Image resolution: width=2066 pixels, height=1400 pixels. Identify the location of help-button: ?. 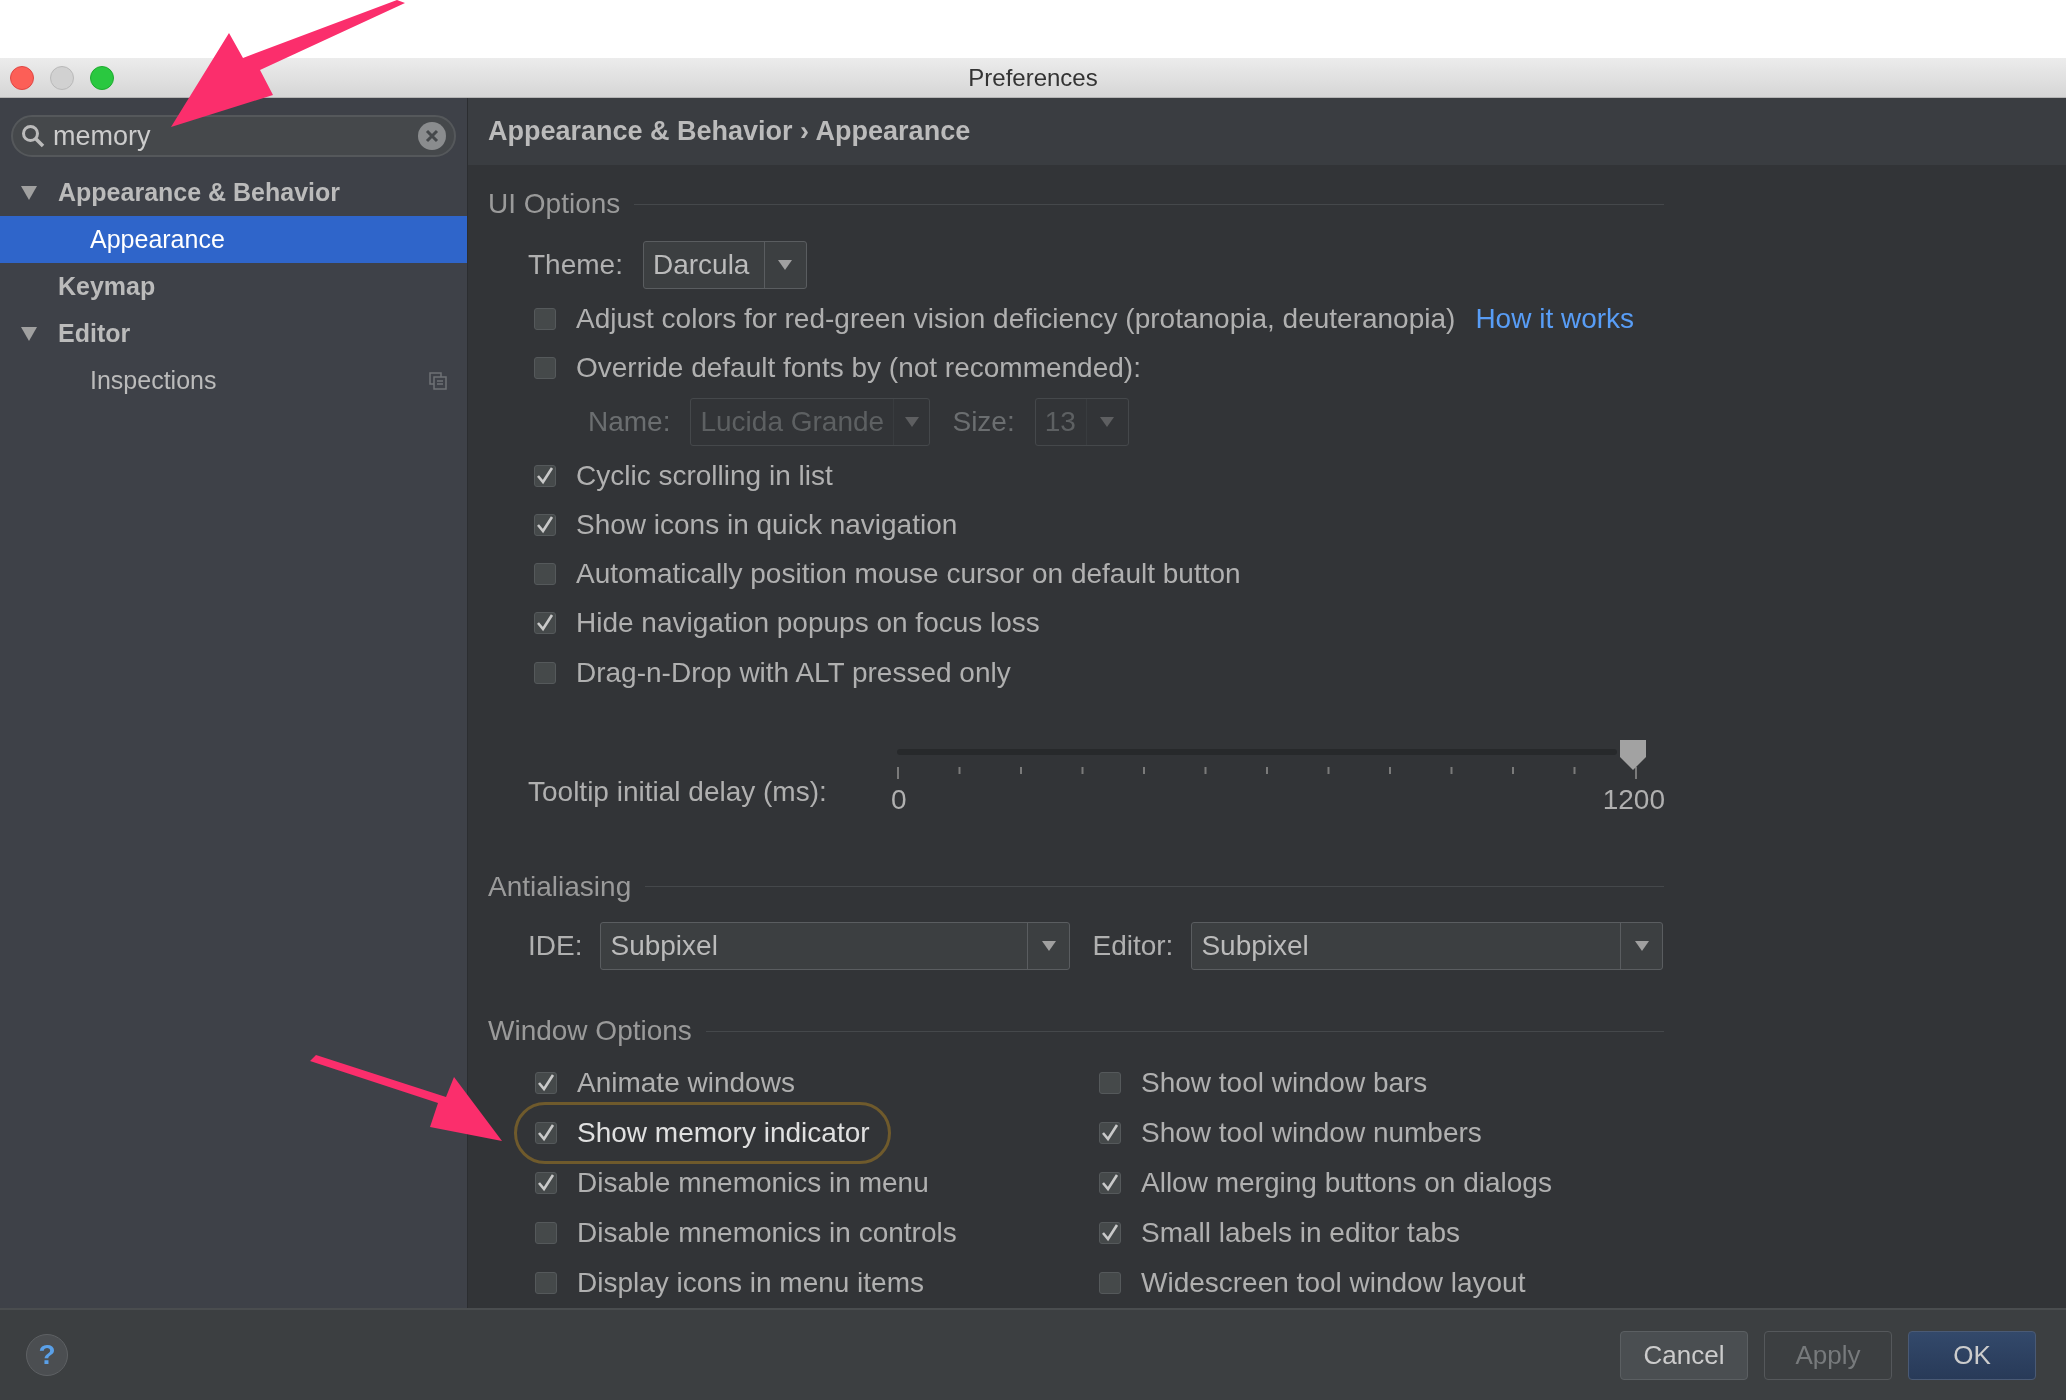
(47, 1355).